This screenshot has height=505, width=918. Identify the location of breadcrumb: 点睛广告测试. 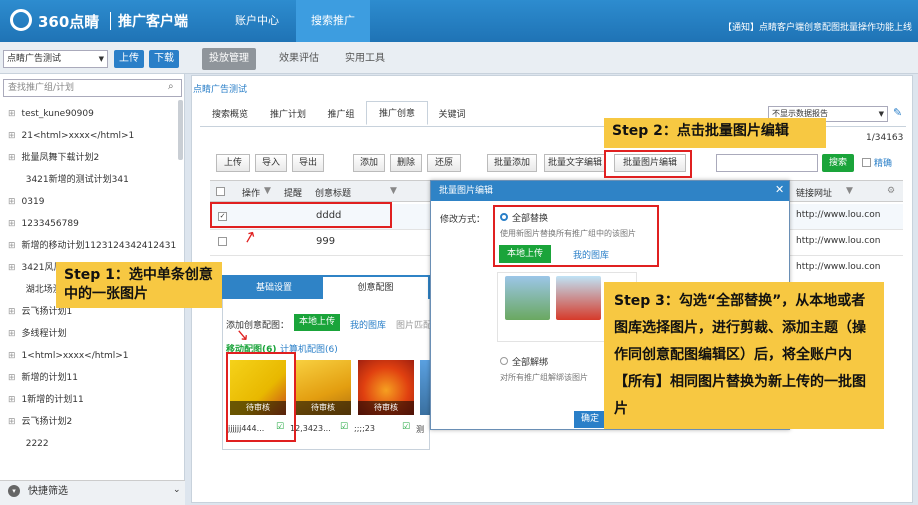
(220, 88).